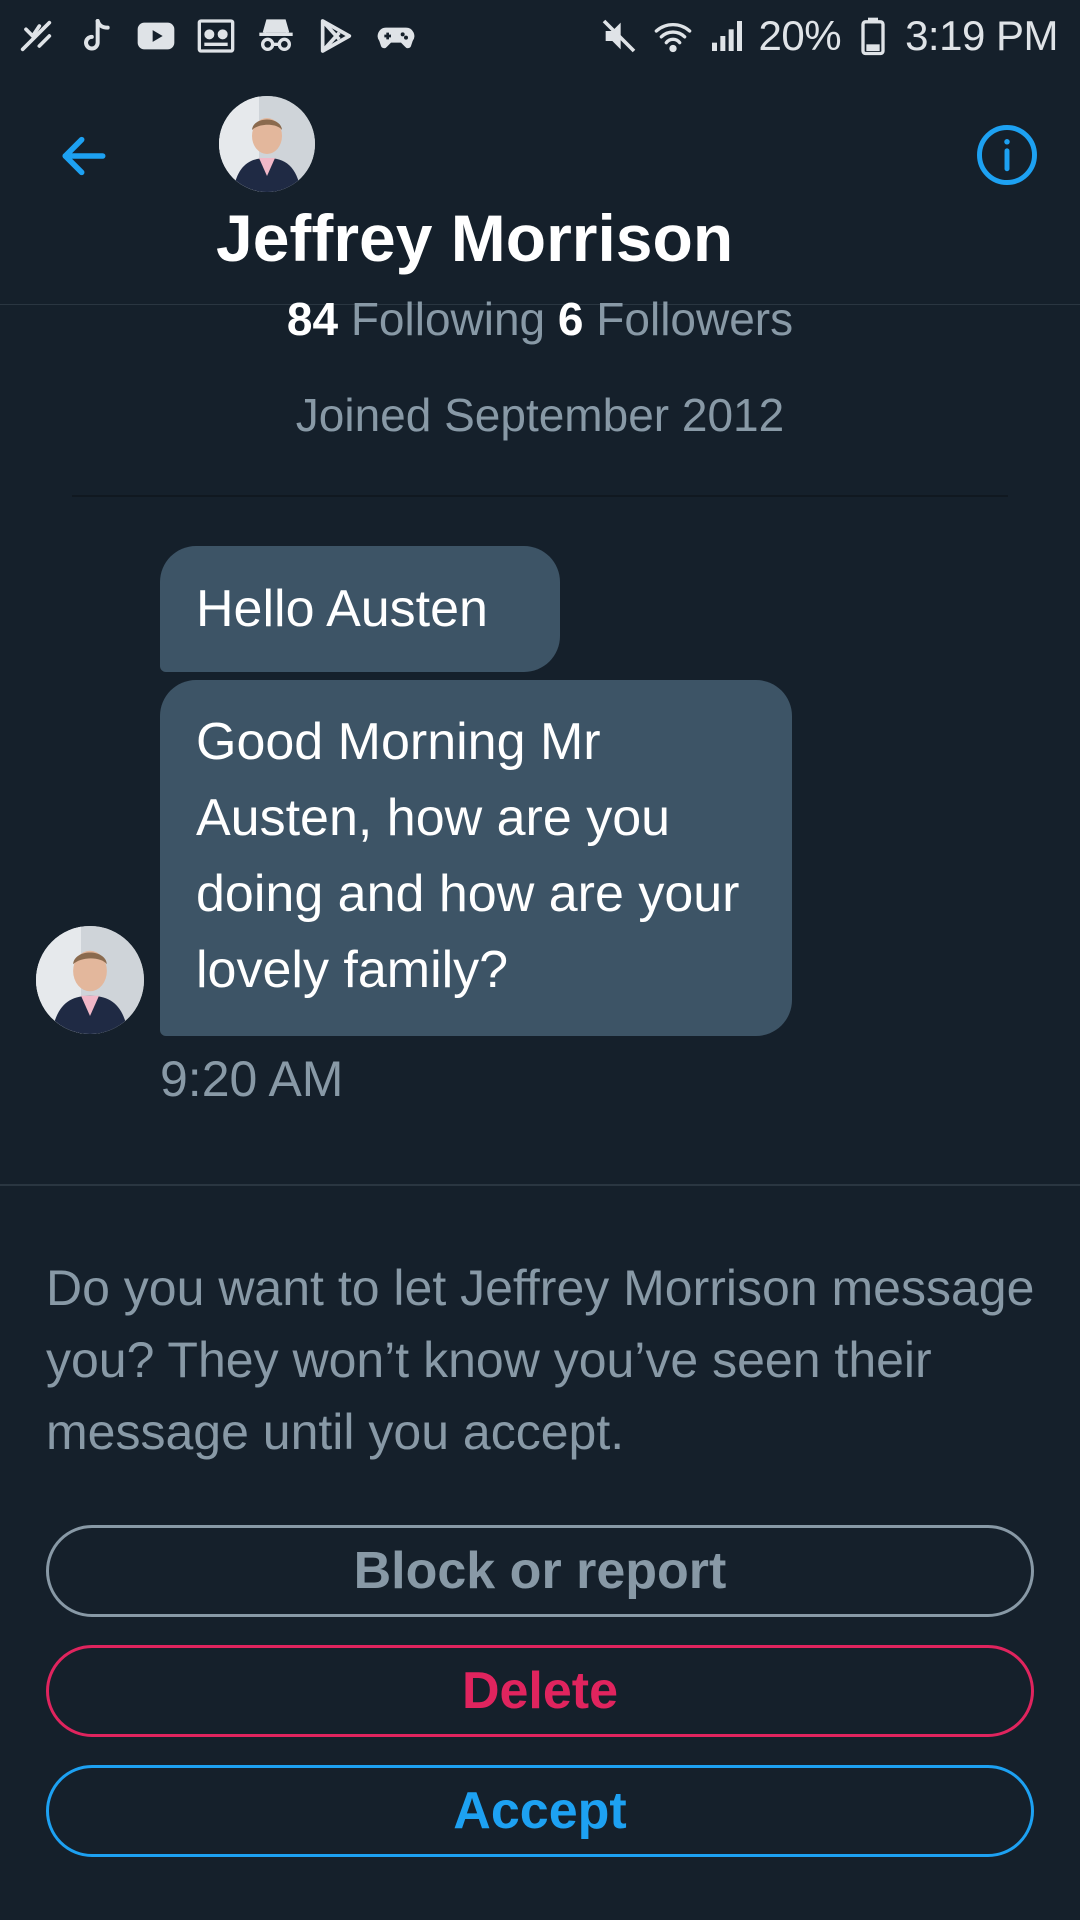  Describe the element at coordinates (396, 36) in the screenshot. I see `gamepad-icon` at that location.